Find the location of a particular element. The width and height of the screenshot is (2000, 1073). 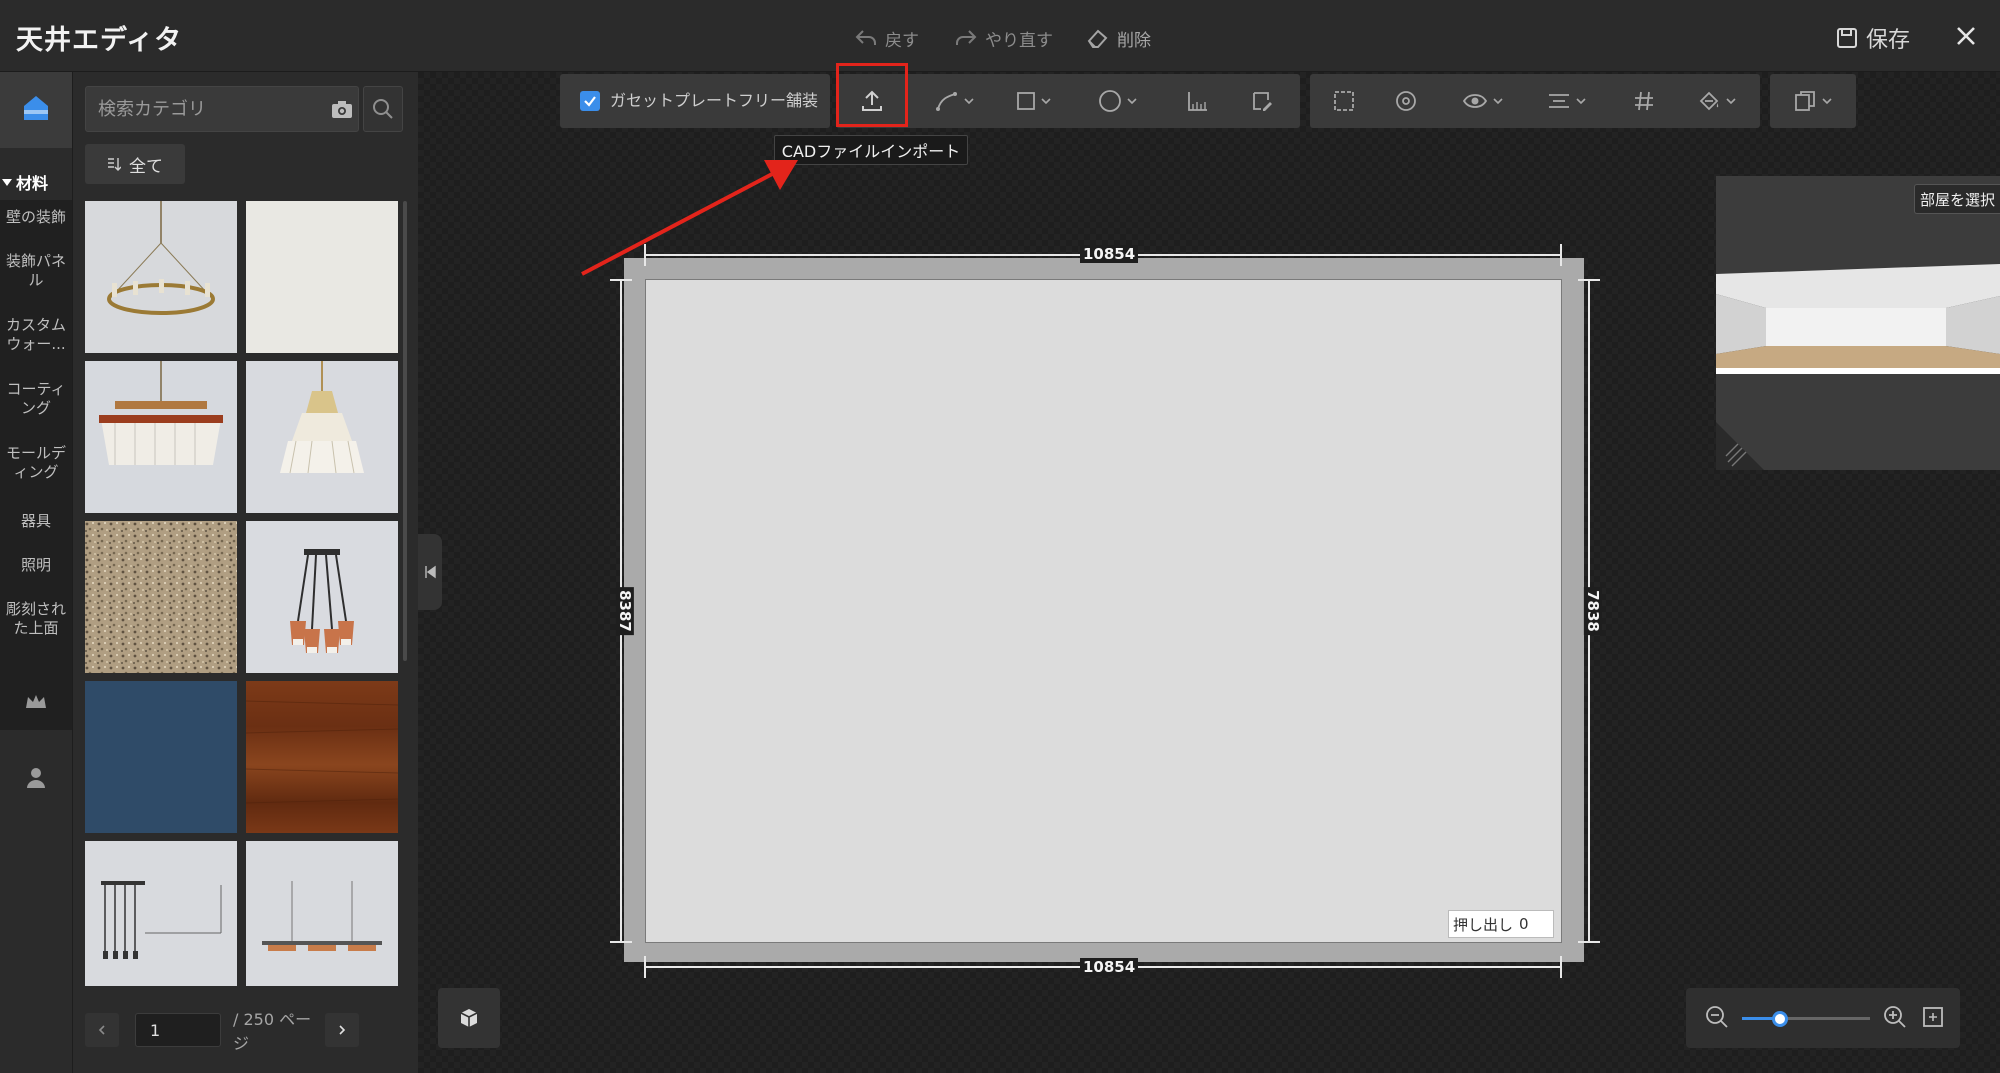

subcategory-item: モールディング is located at coordinates (36, 463).